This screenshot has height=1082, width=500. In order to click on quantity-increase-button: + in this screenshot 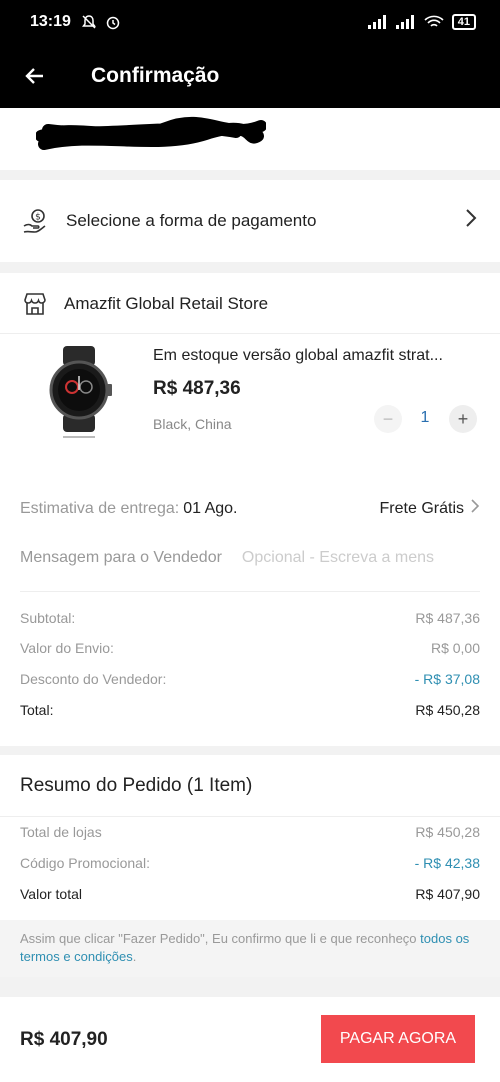, I will do `click(463, 419)`.